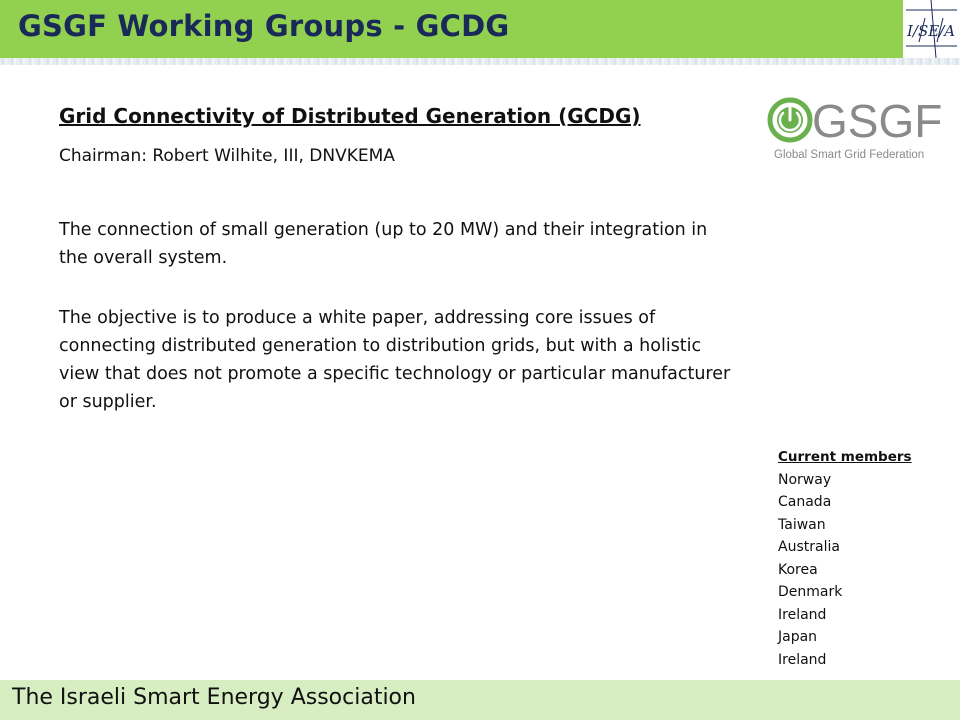 This screenshot has height=720, width=960. I want to click on page-title: GSGF Working Groups - GCDG, so click(264, 26).